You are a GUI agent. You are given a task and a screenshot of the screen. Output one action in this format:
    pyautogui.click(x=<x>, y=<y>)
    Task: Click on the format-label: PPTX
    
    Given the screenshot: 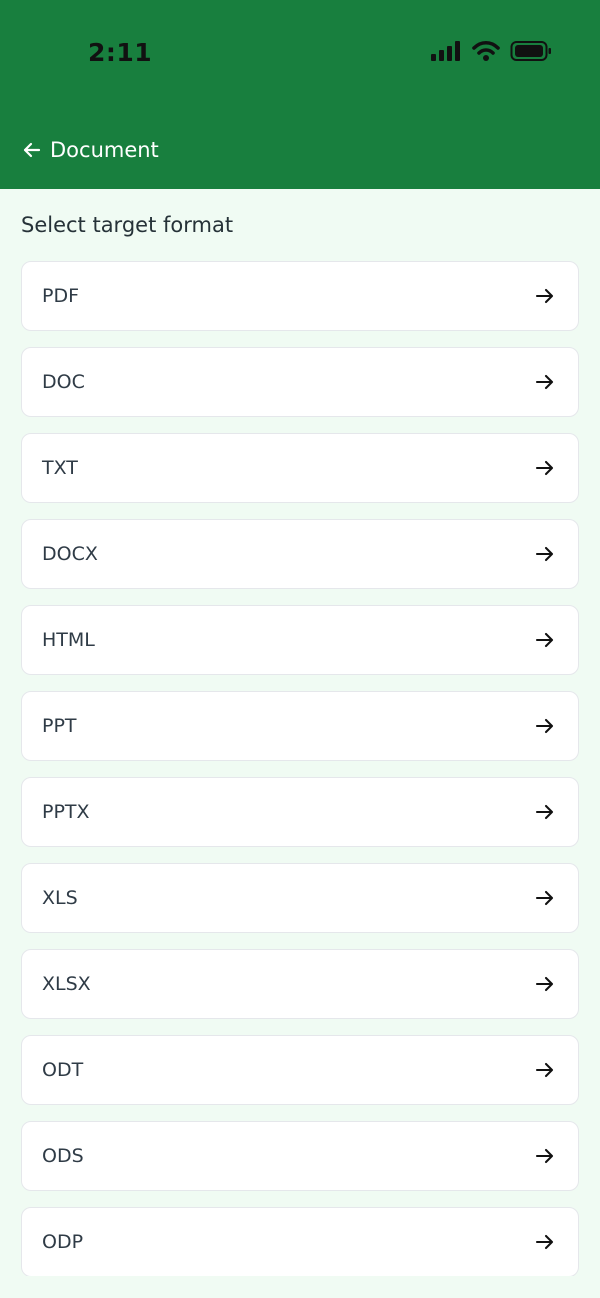 What is the action you would take?
    pyautogui.click(x=66, y=812)
    